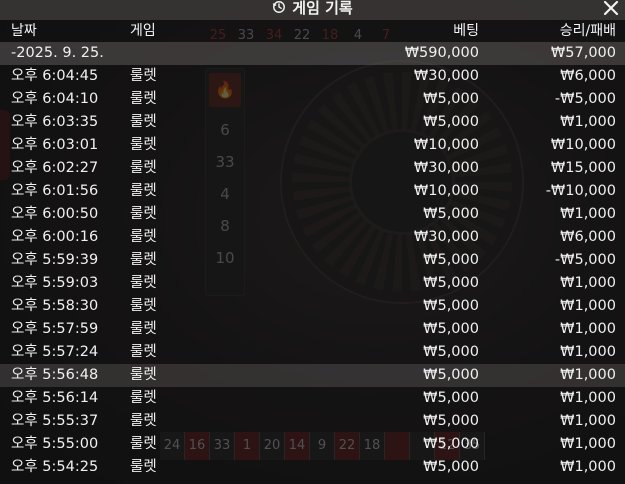 The image size is (625, 484). Describe the element at coordinates (312, 53) in the screenshot. I see `date-summary-row: -2025. 9. 25. ₩590,000 ₩57,000` at that location.